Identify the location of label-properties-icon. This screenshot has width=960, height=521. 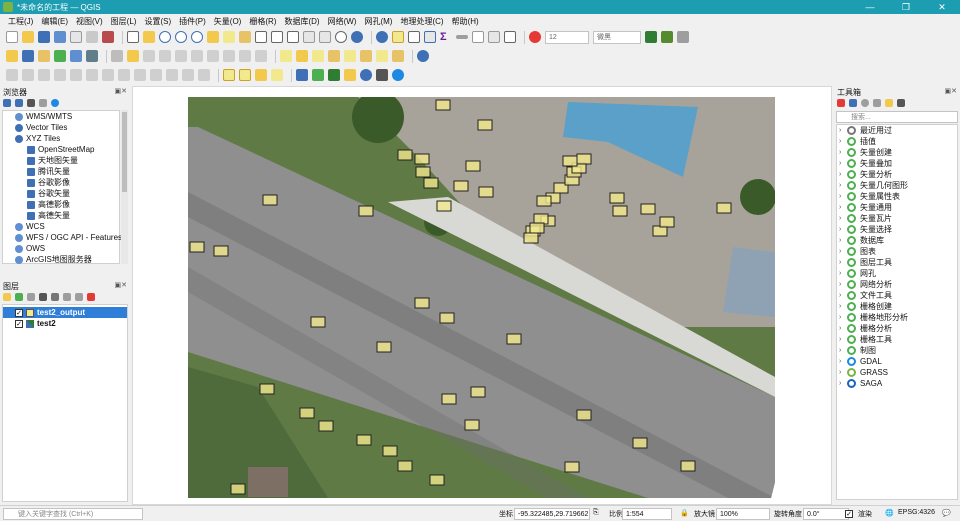
(398, 56).